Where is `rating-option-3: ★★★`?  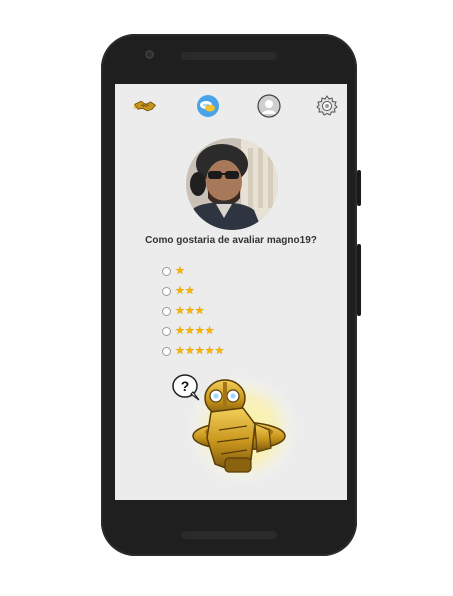 rating-option-3: ★★★ is located at coordinates (193, 311).